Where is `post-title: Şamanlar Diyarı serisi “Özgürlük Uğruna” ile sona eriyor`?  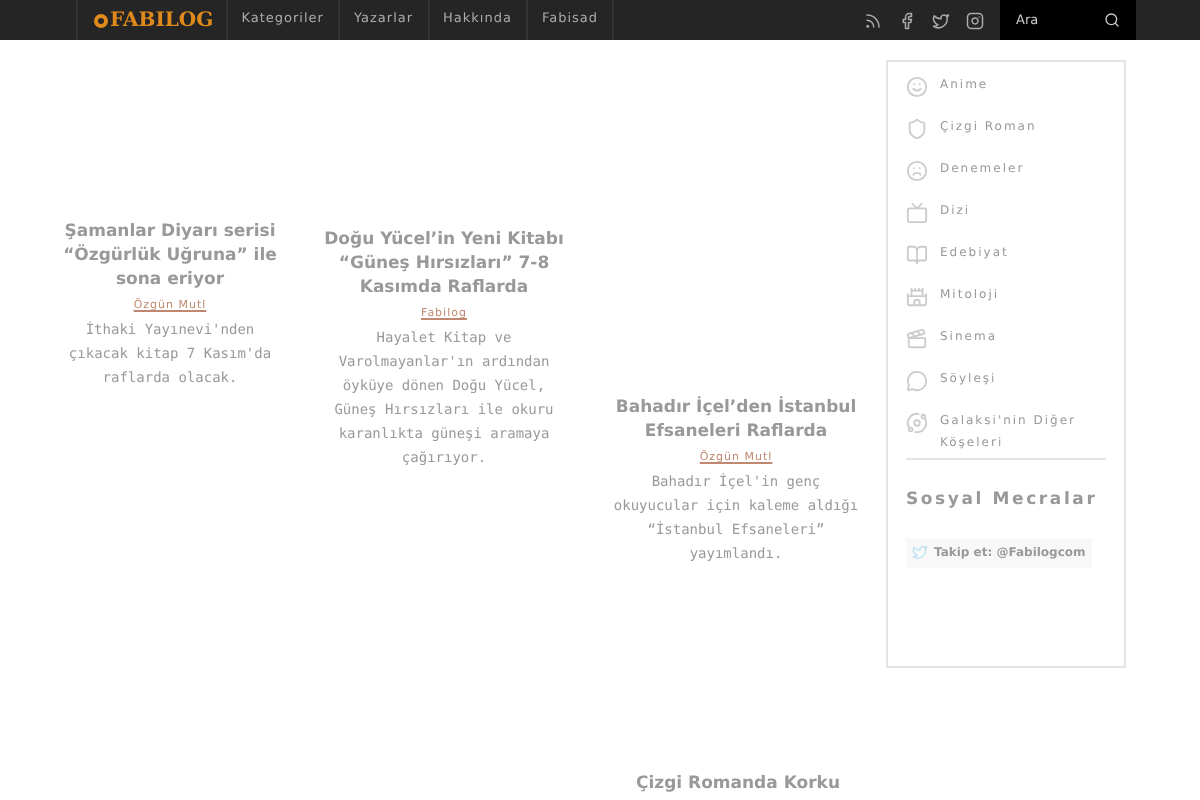 post-title: Şamanlar Diyarı serisi “Özgürlük Uğruna” ile sona eriyor is located at coordinates (170, 256).